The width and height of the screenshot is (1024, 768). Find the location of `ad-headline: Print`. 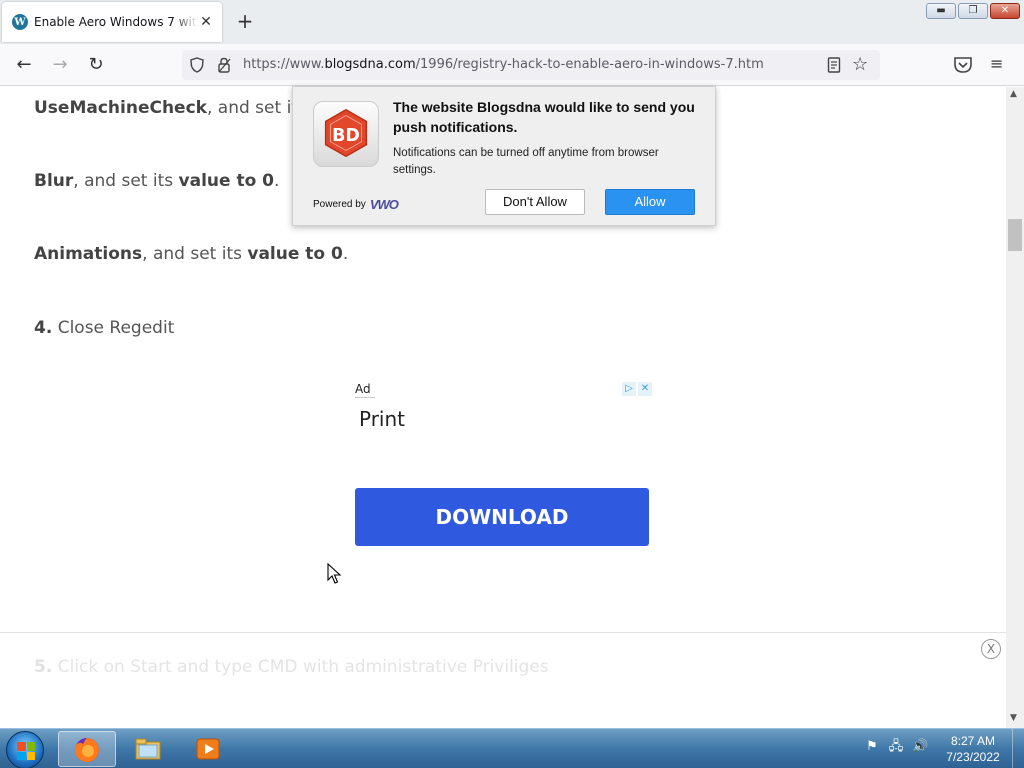

ad-headline: Print is located at coordinates (382, 419).